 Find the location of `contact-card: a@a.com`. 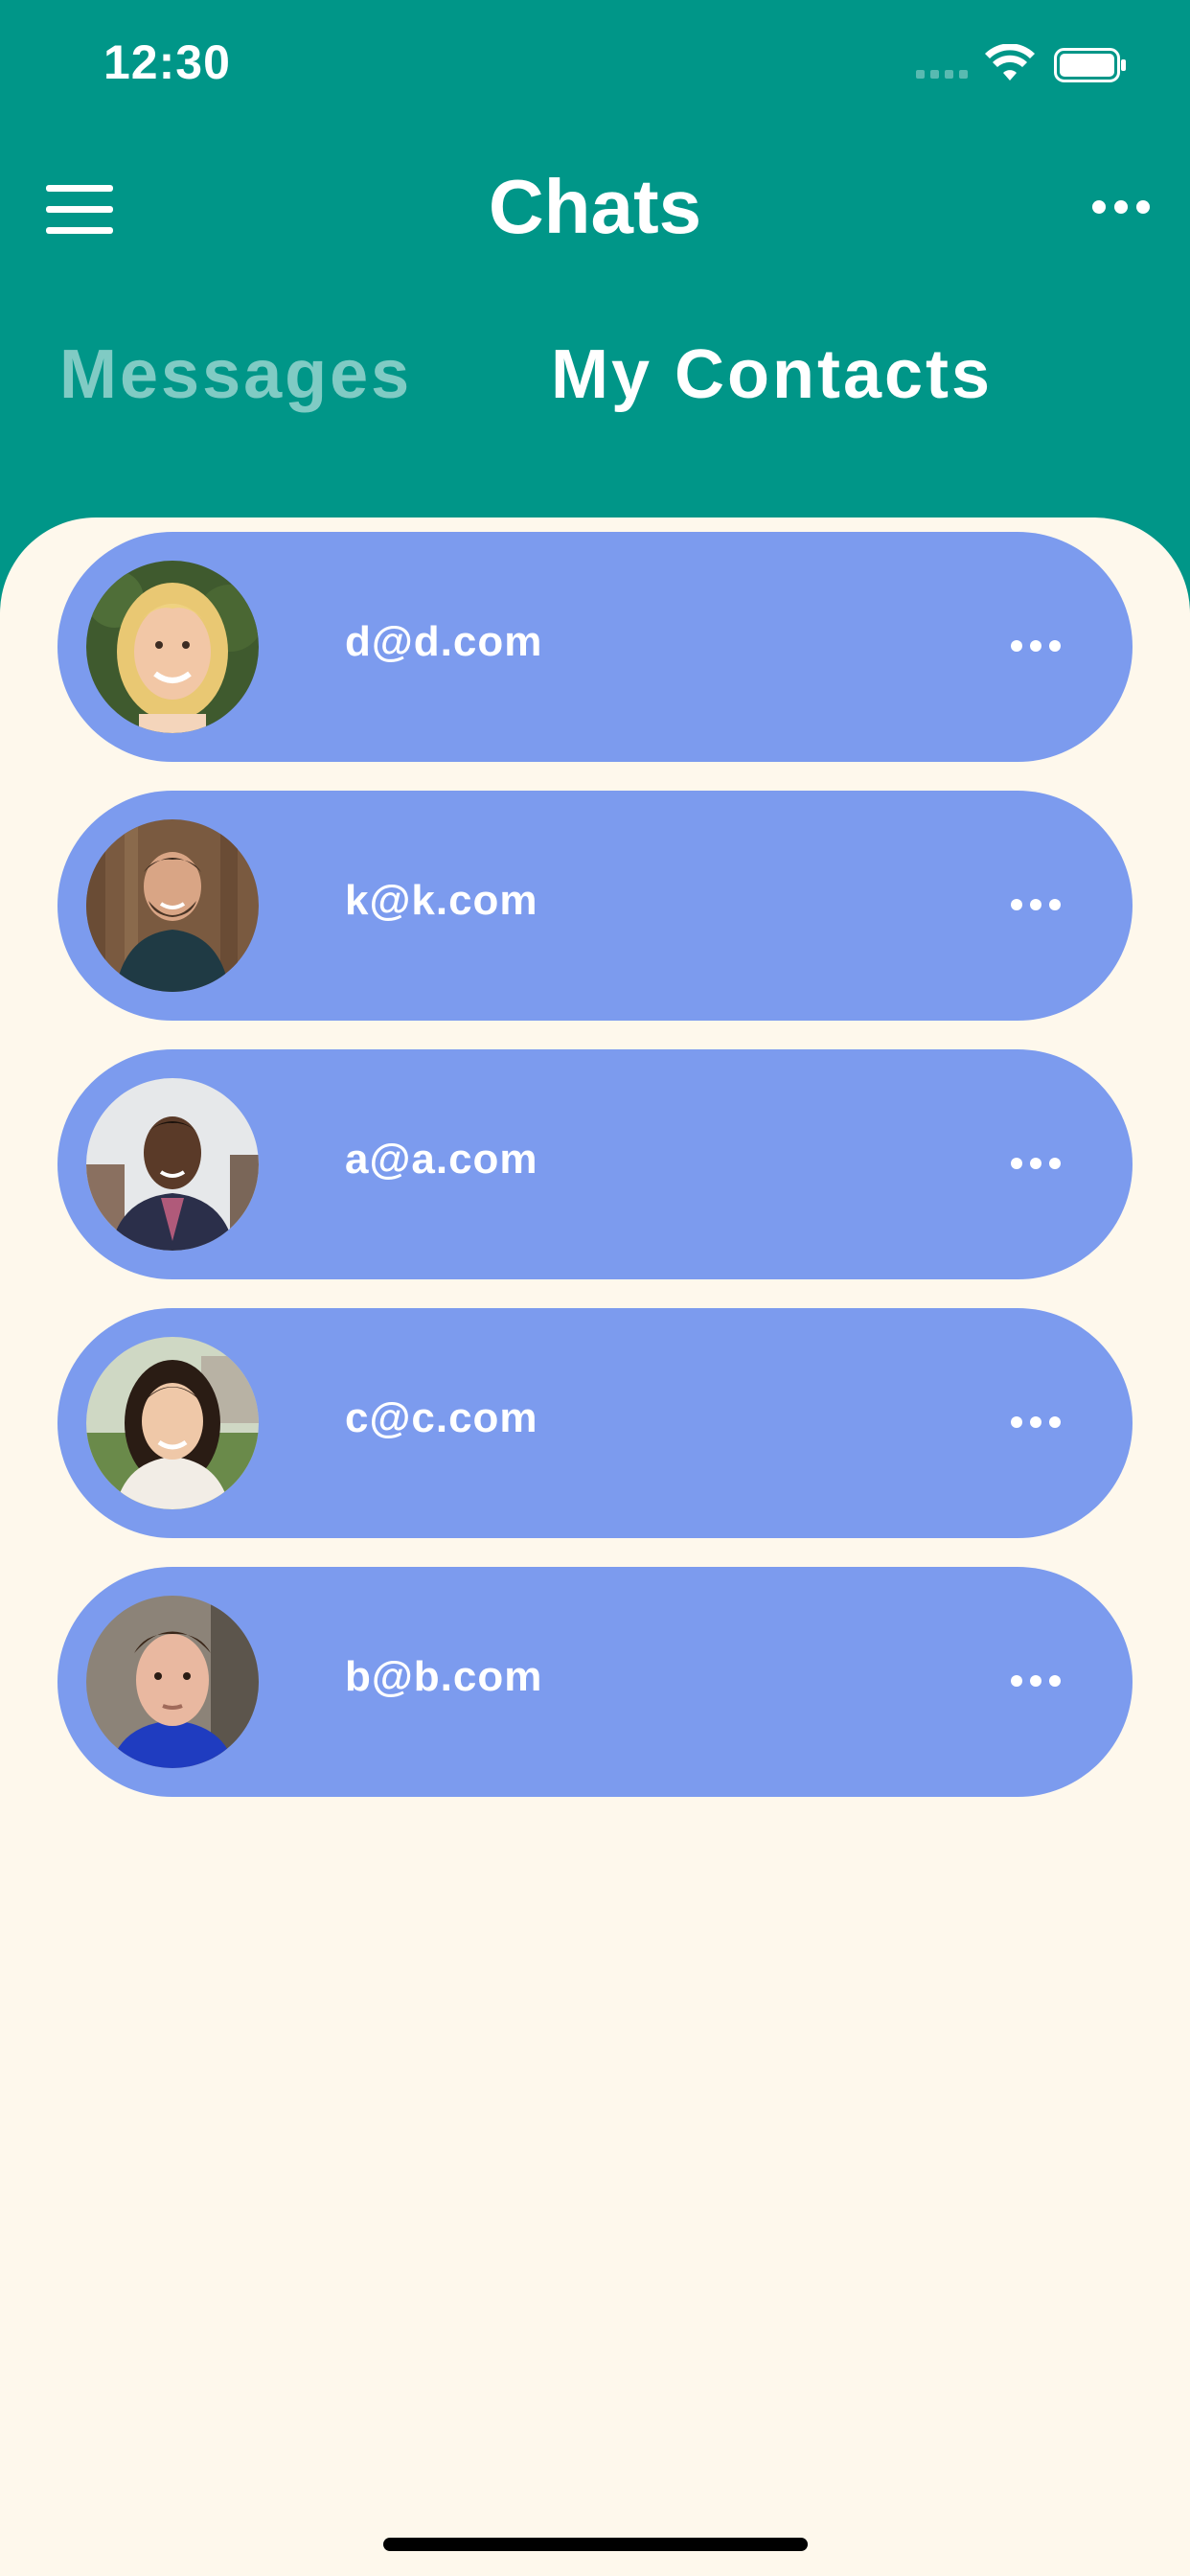

contact-card: a@a.com is located at coordinates (595, 1164).